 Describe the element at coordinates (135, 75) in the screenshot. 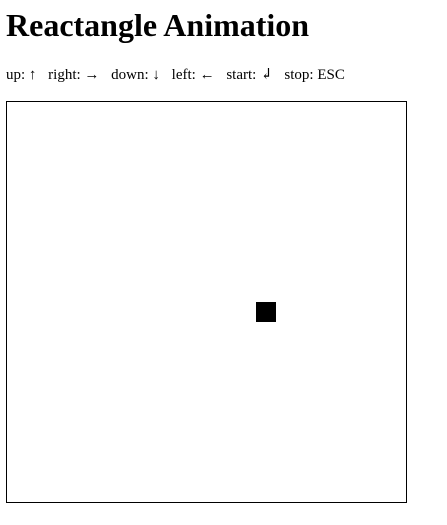

I see `control-hint-down: down: ↓` at that location.